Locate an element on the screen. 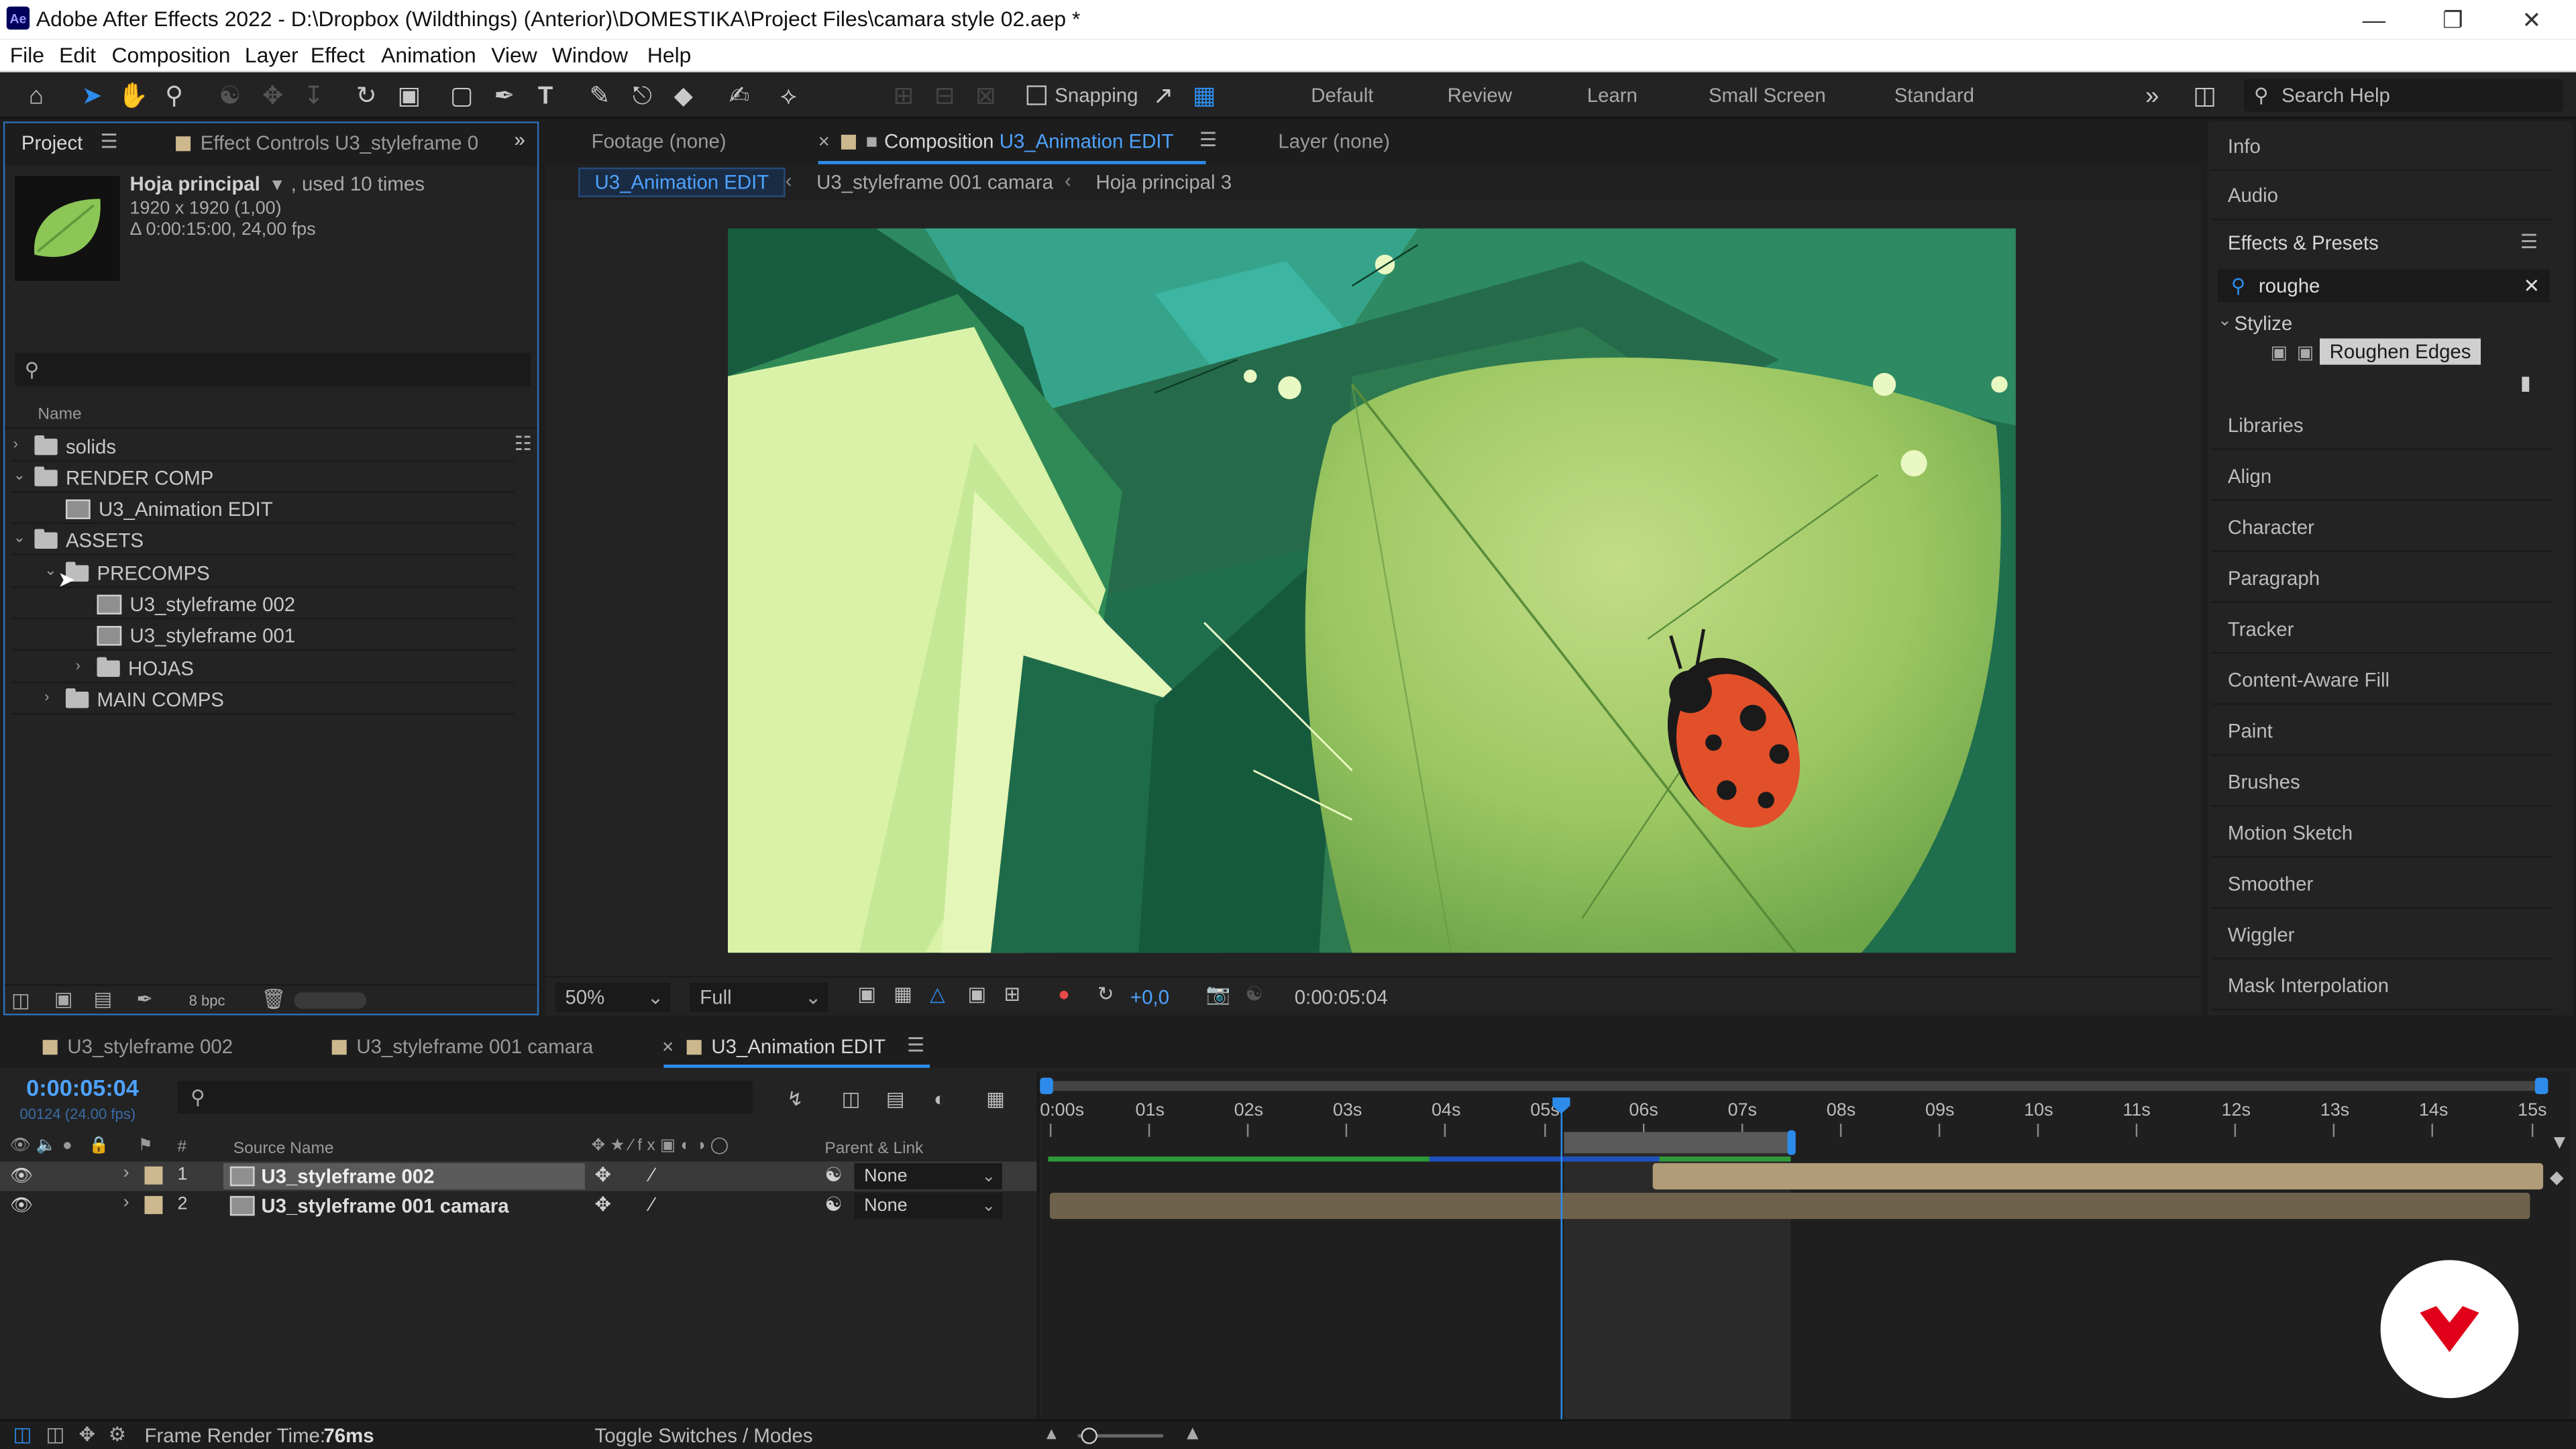 Image resolution: width=2576 pixels, height=1449 pixels. pickwhip-icon: ☯ is located at coordinates (833, 1204).